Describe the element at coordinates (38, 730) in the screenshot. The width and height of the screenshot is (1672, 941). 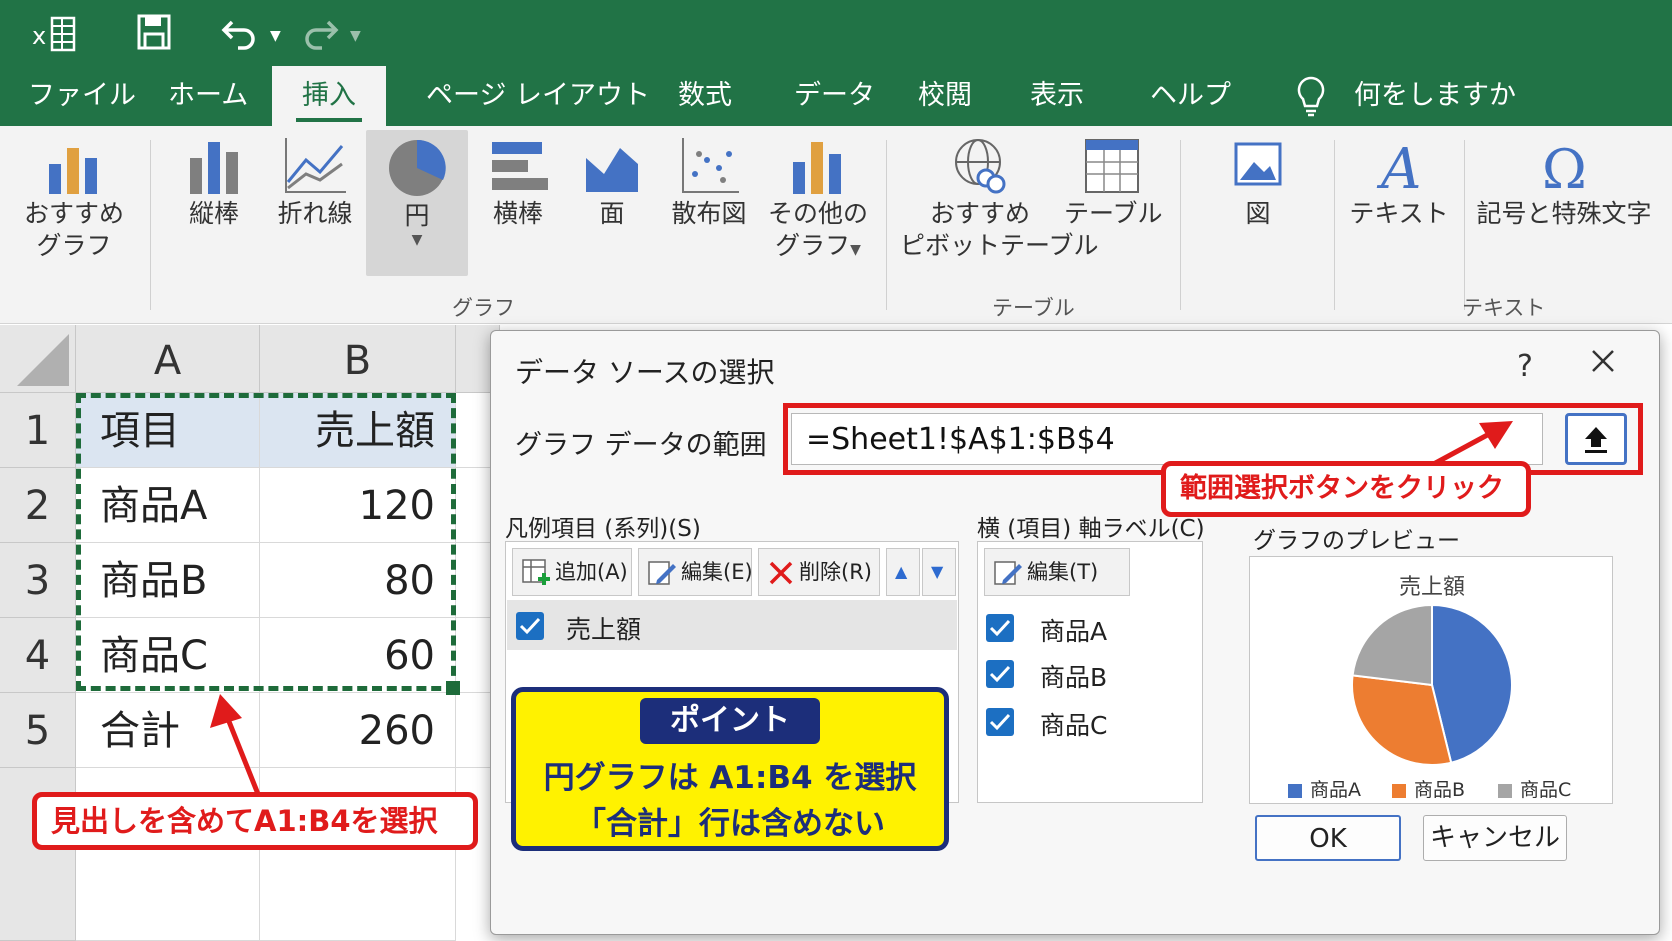
I see `row-header: 5` at that location.